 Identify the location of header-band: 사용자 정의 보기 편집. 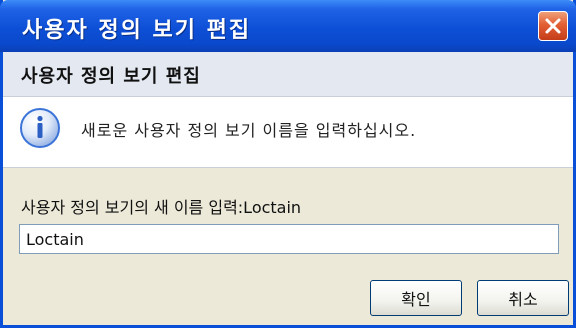
(288, 74).